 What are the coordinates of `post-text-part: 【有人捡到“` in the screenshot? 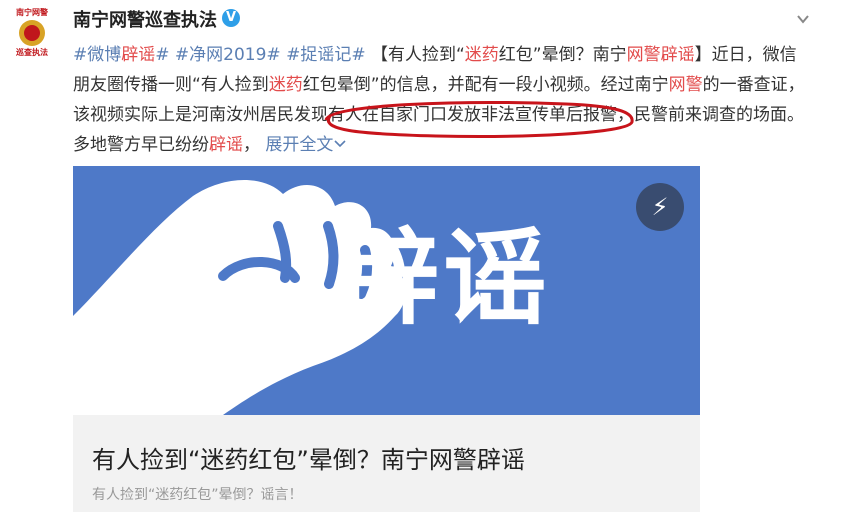 It's located at (417, 55).